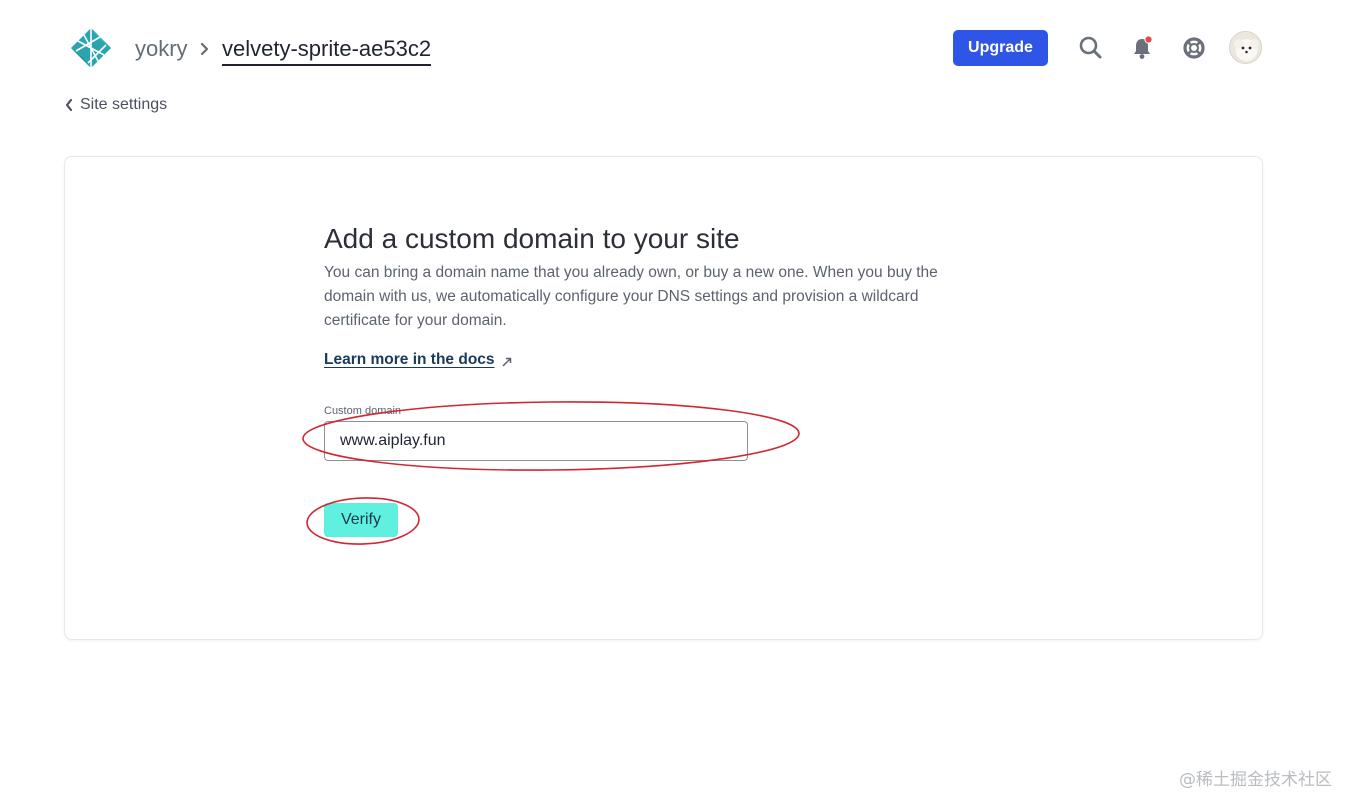 This screenshot has height=809, width=1354. I want to click on breadcrumb-team: yokry, so click(161, 49).